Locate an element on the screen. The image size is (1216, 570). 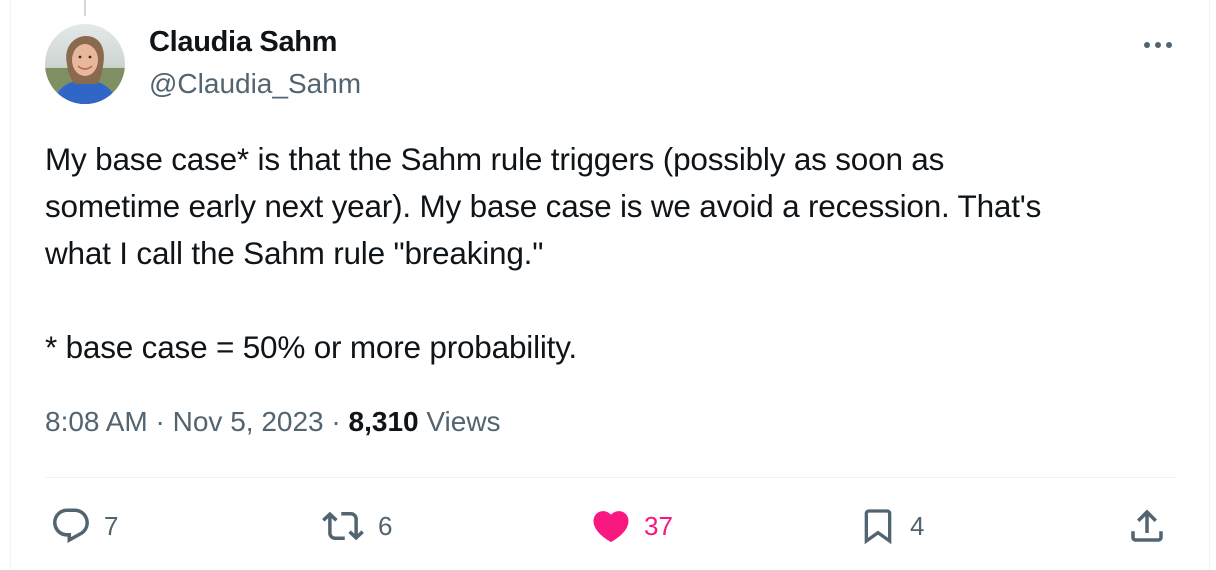
retweet-icon is located at coordinates (343, 526).